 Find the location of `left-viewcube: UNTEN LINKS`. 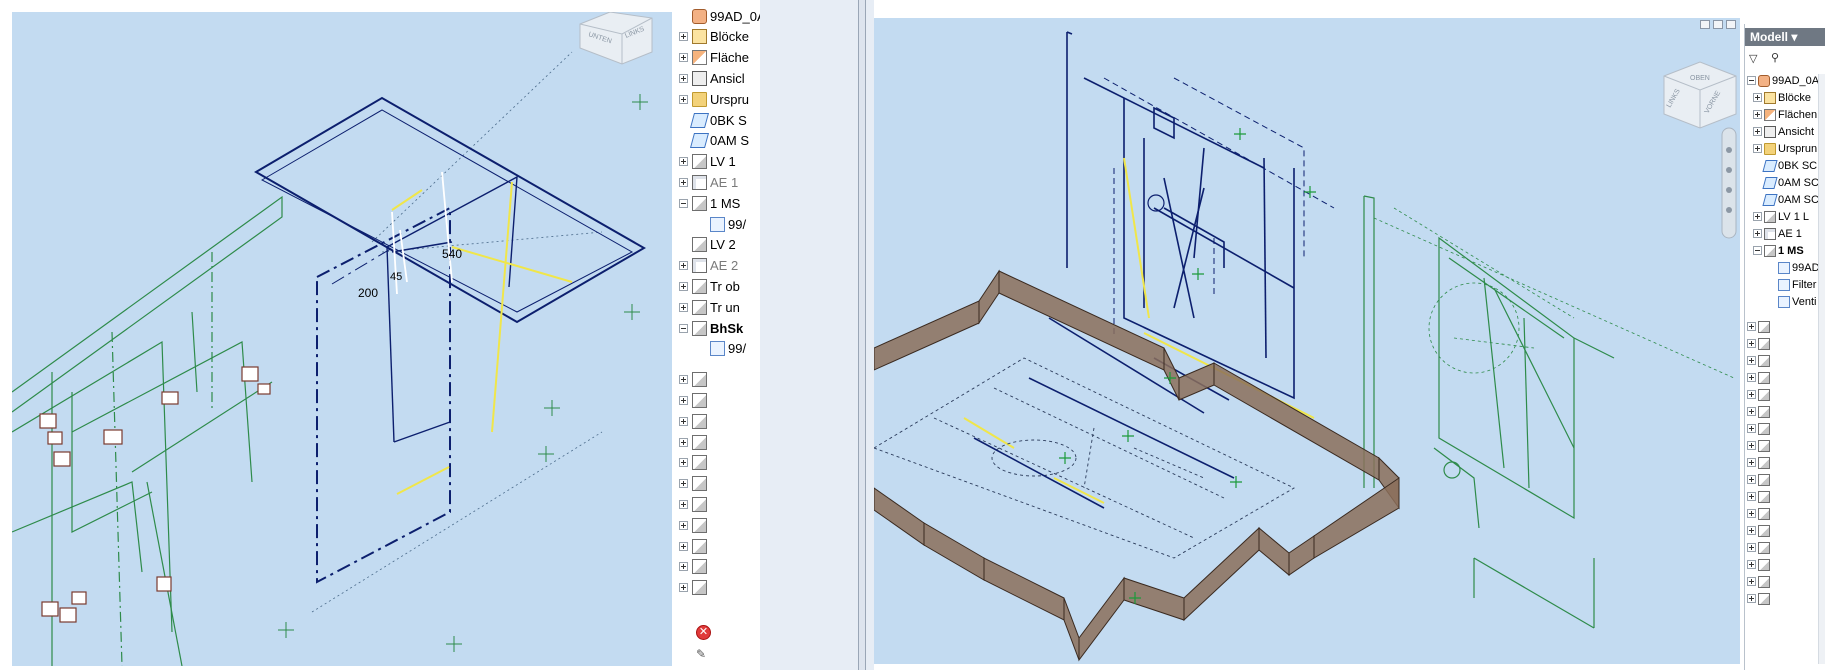

left-viewcube: UNTEN LINKS is located at coordinates (616, 38).